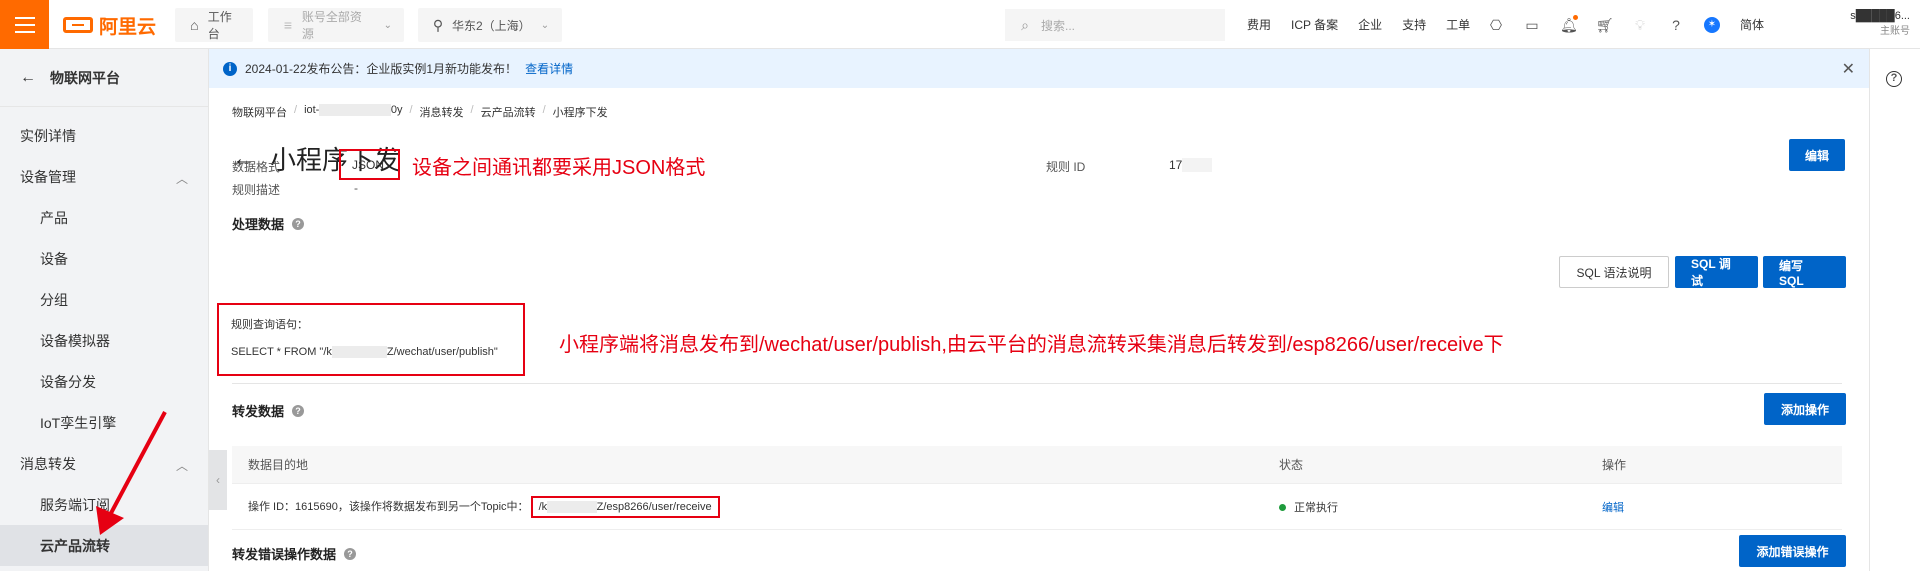 The image size is (1920, 571). What do you see at coordinates (128, 27) in the screenshot?
I see `logo-text: 阿里云` at bounding box center [128, 27].